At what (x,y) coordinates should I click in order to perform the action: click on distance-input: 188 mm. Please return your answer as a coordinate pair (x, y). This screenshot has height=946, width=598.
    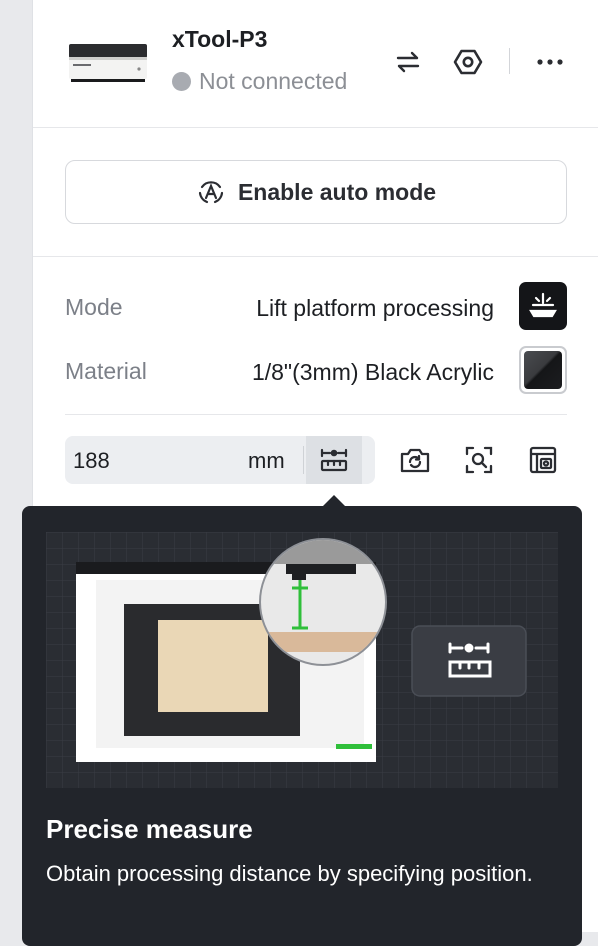
    Looking at the image, I should click on (220, 460).